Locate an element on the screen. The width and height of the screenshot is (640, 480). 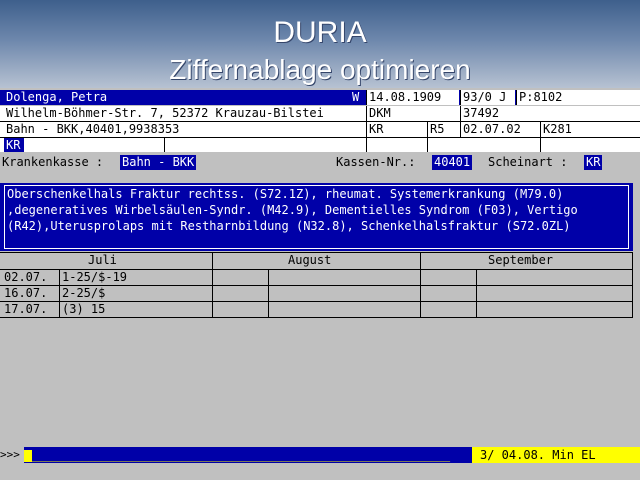
month-august: August is located at coordinates (310, 260).